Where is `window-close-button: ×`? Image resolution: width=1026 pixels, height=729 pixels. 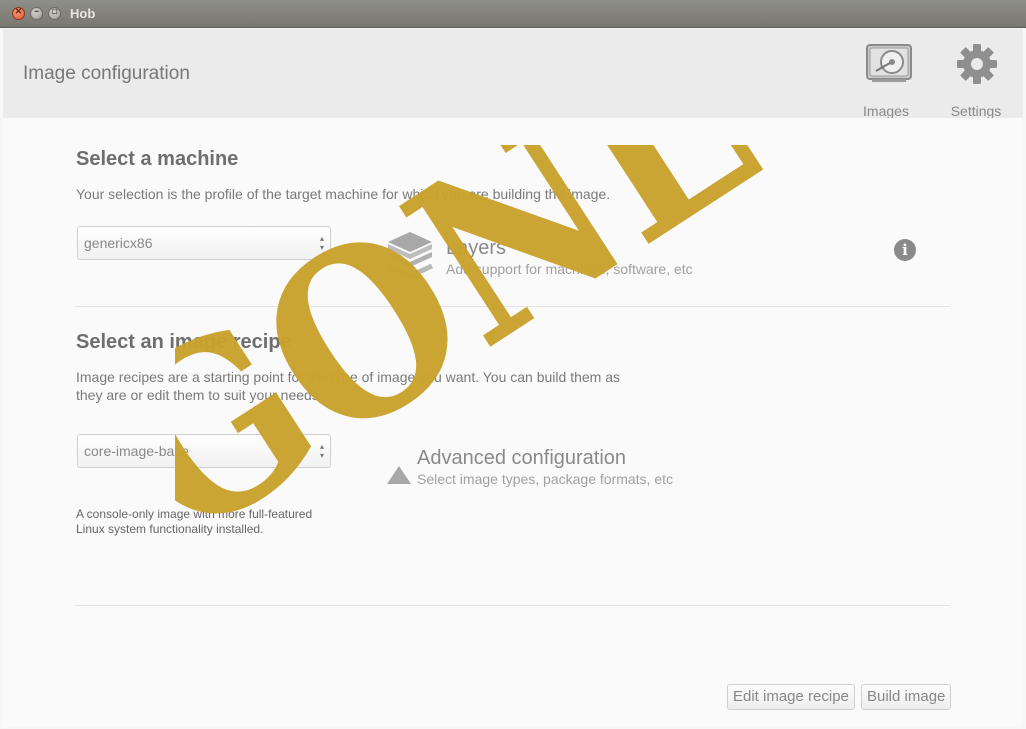
window-close-button: × is located at coordinates (18, 13).